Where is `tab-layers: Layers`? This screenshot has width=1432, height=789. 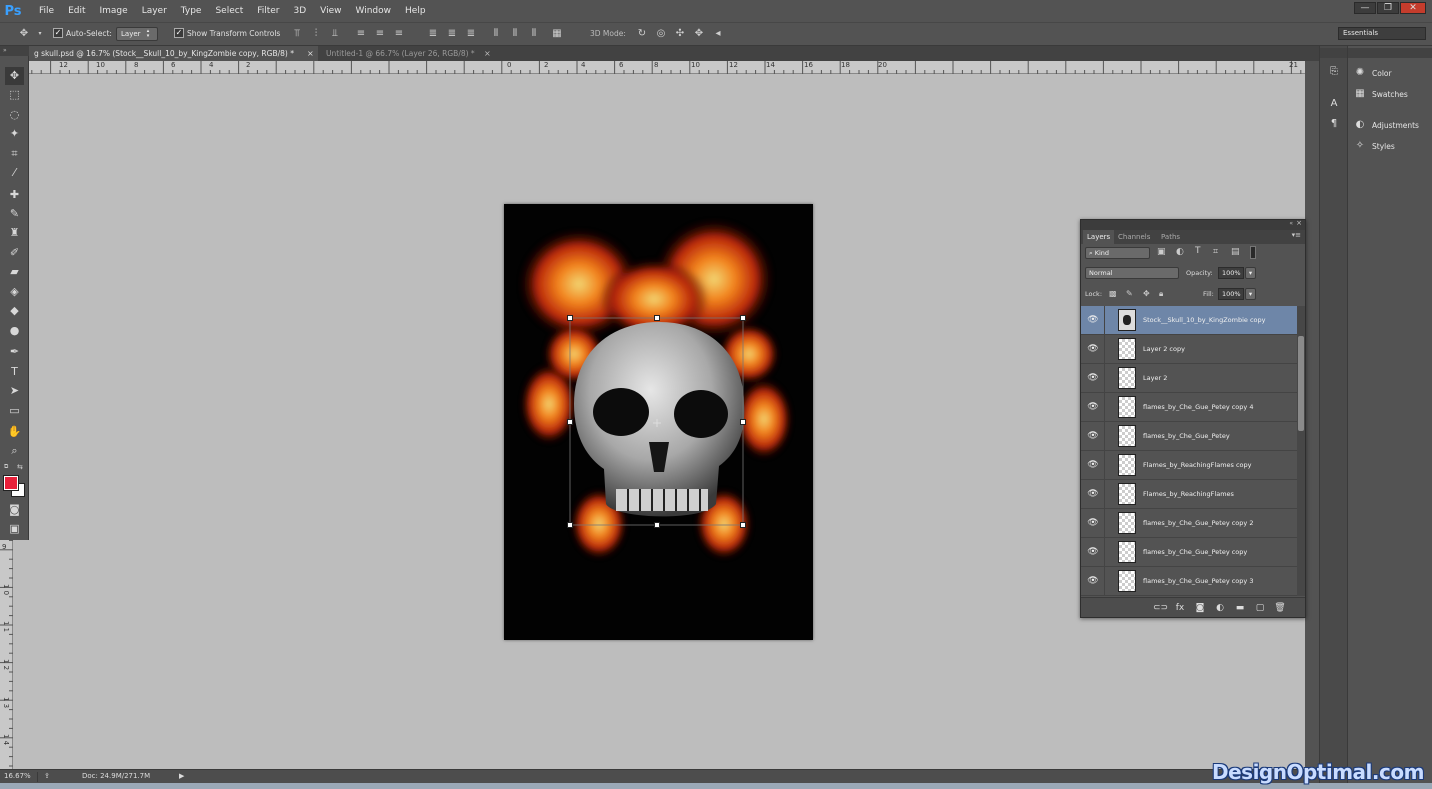 tab-layers: Layers is located at coordinates (1099, 237).